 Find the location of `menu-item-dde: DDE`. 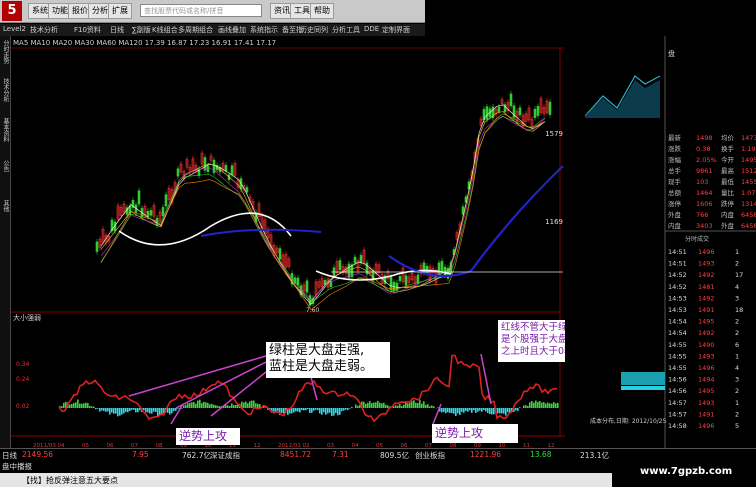

menu-item-dde: DDE is located at coordinates (371, 29).